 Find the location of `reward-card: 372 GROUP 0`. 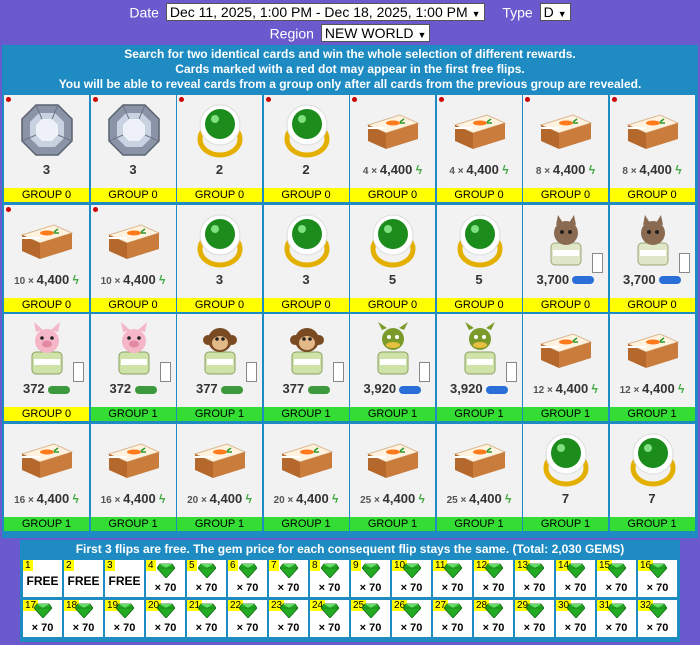

reward-card: 372 GROUP 0 is located at coordinates (46, 367).